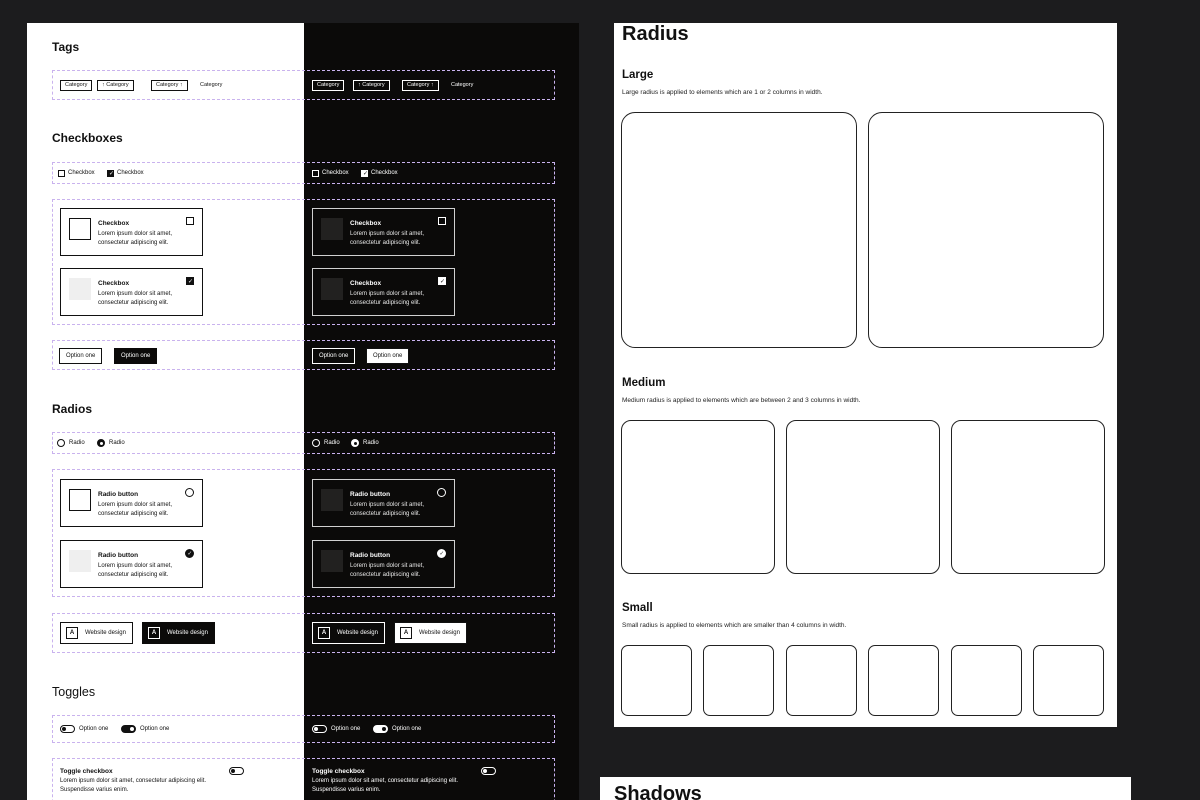  What do you see at coordinates (72, 409) in the screenshot?
I see `radios-heading: Radios` at bounding box center [72, 409].